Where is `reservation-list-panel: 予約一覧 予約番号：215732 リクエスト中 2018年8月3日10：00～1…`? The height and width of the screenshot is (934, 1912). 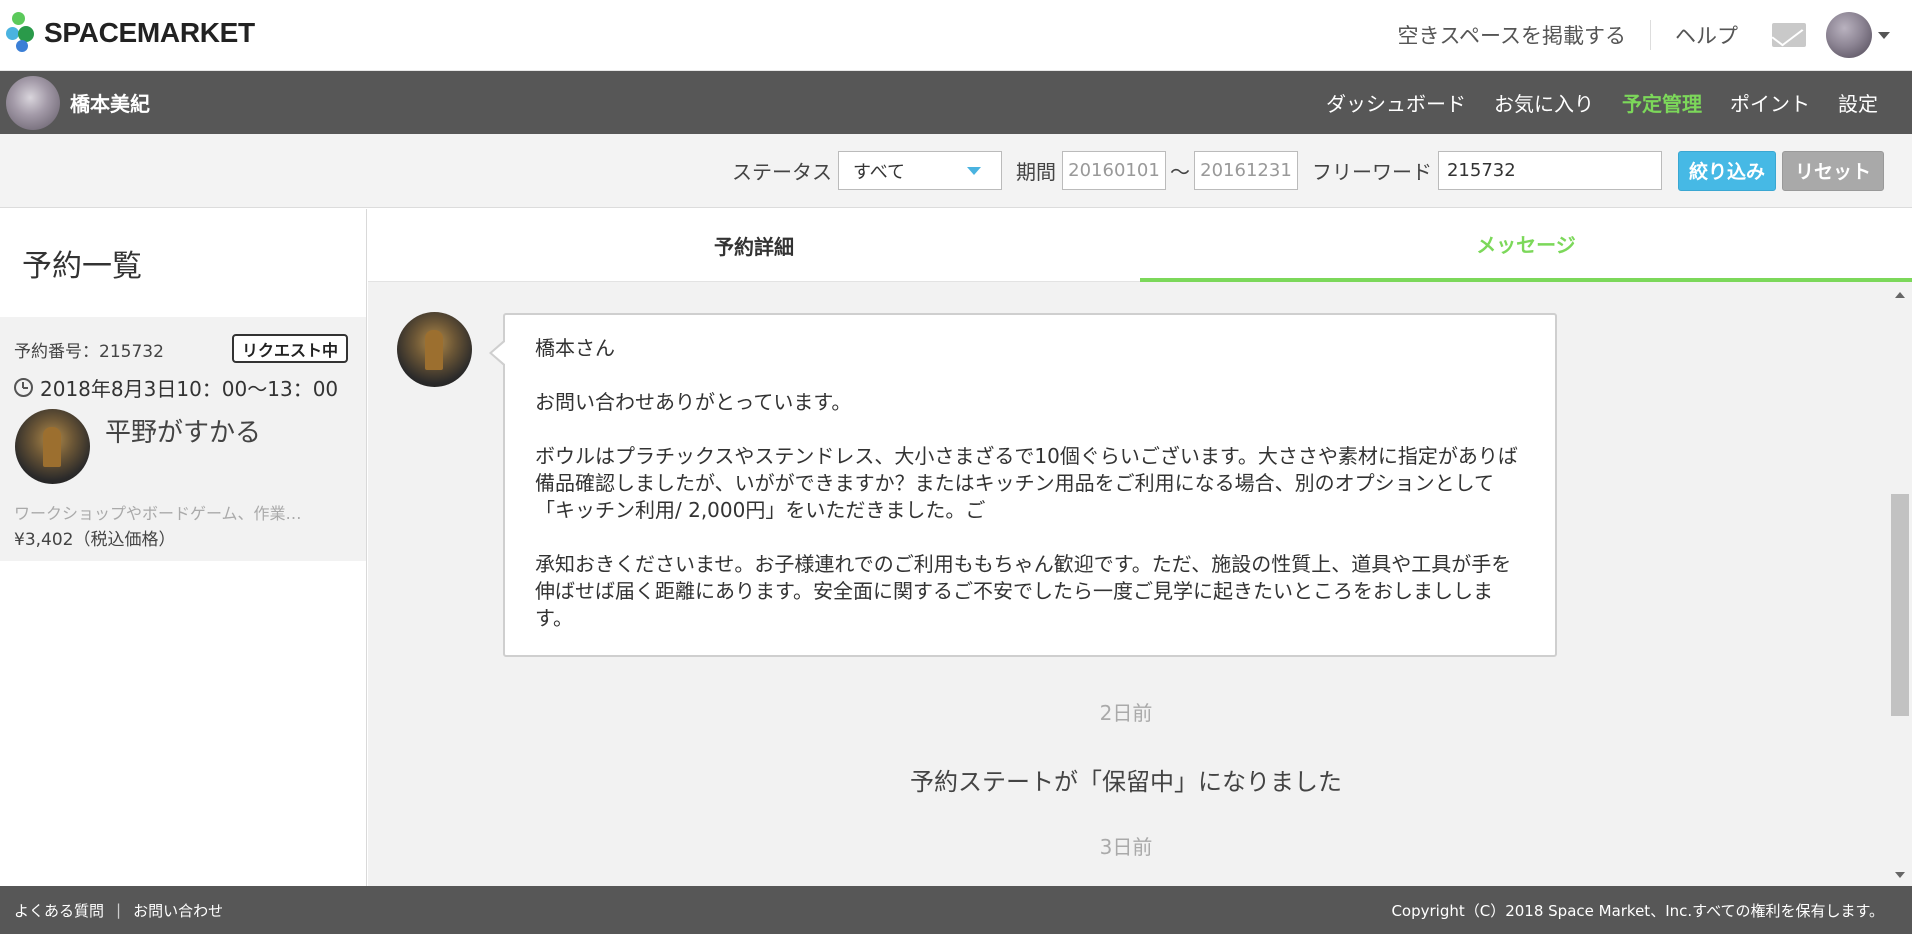
reservation-list-panel: 予約一覧 予約番号：215732 リクエスト中 2018年8月3日10：00～1… is located at coordinates (183, 547).